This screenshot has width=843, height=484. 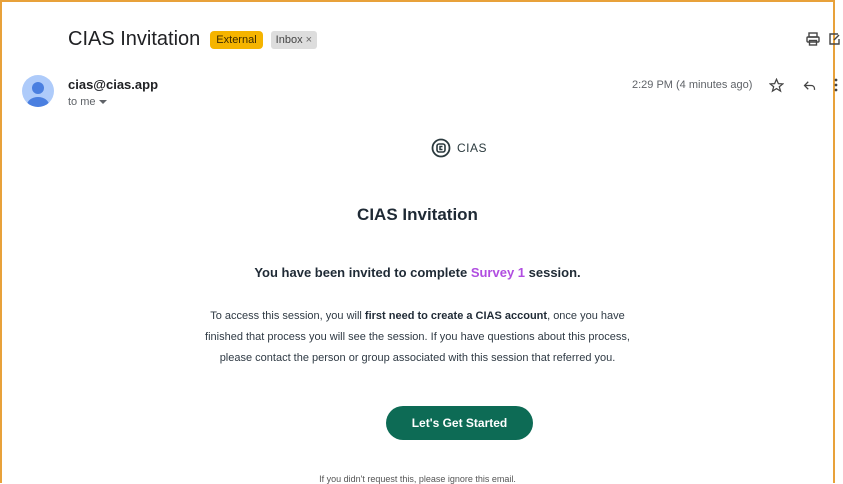 I want to click on session-name: Survey 1, so click(x=498, y=272).